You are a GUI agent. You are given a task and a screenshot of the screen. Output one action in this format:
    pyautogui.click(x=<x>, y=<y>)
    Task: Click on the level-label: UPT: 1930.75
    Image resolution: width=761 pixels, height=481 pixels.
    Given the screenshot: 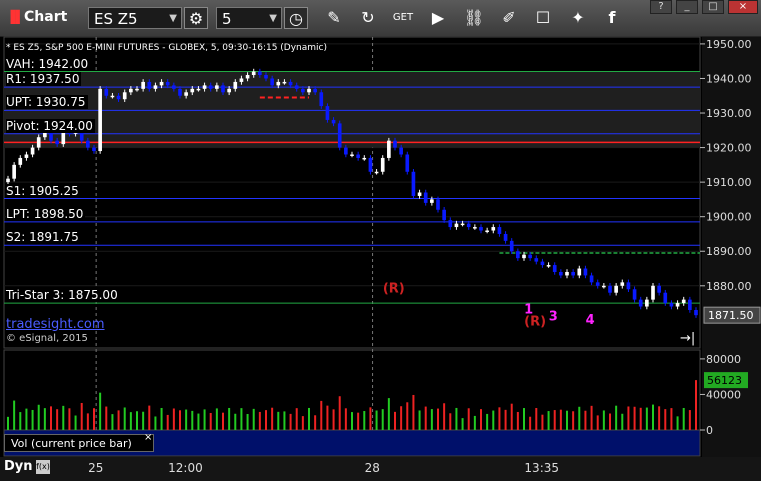 What is the action you would take?
    pyautogui.click(x=47, y=102)
    